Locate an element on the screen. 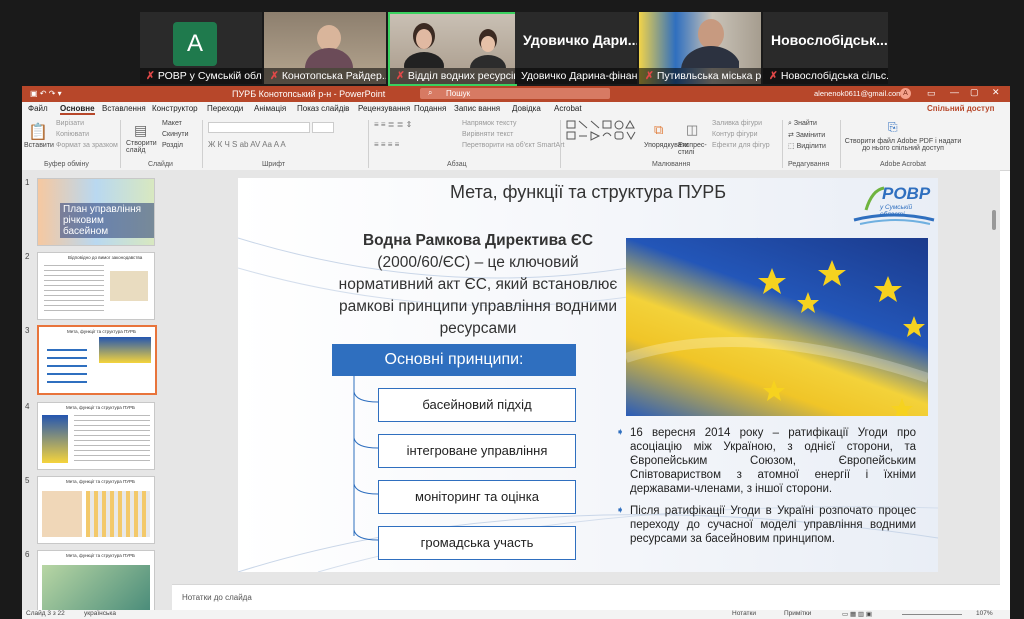 The width and height of the screenshot is (1024, 619). shapes-gallery is located at coordinates (604, 135).